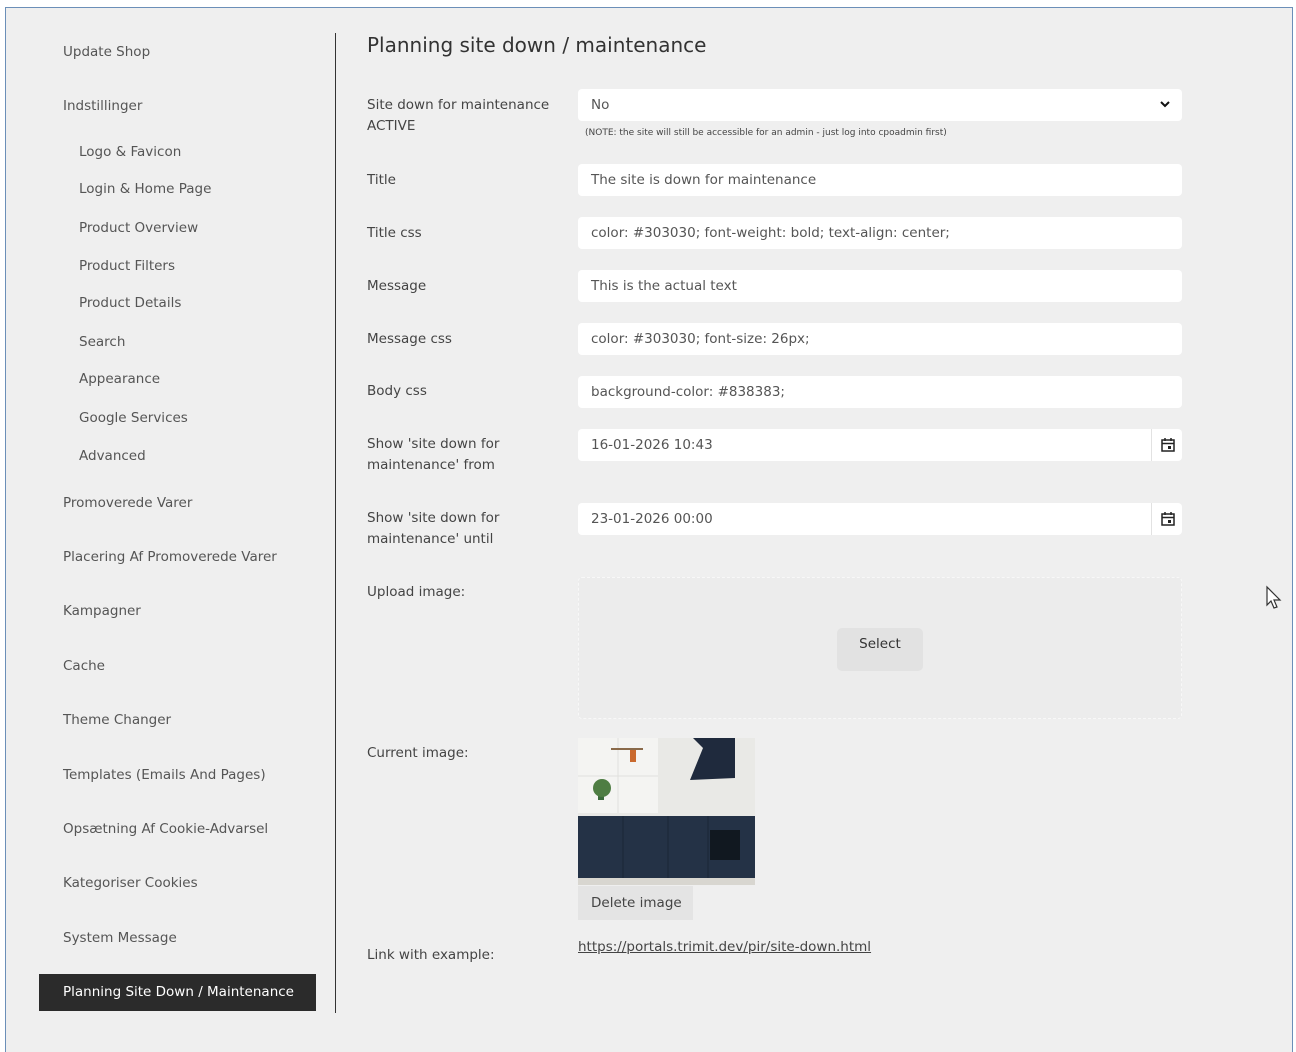 This screenshot has height=1052, width=1296. What do you see at coordinates (84, 666) in the screenshot?
I see `sidebar-item-cache: Cache` at bounding box center [84, 666].